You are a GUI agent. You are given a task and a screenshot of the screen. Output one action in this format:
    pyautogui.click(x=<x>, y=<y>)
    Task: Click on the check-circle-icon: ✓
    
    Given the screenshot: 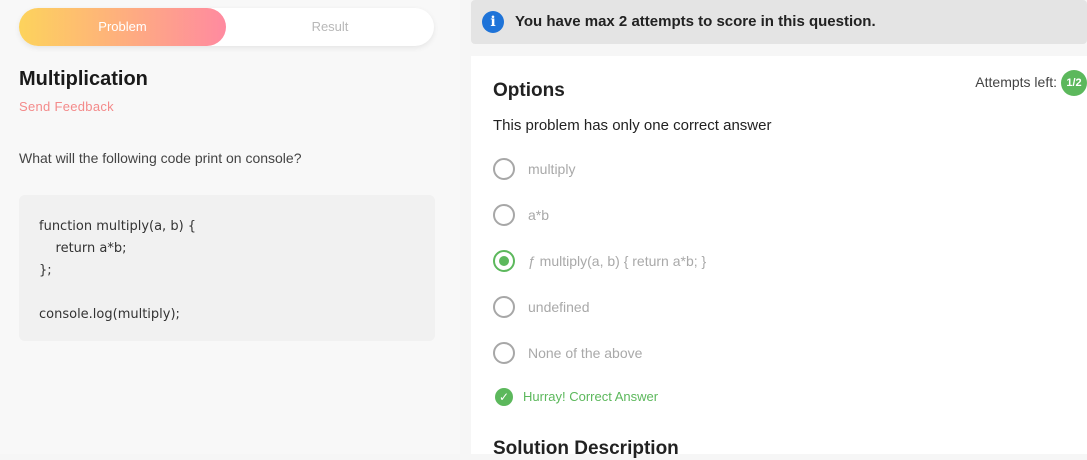 What is the action you would take?
    pyautogui.click(x=504, y=397)
    